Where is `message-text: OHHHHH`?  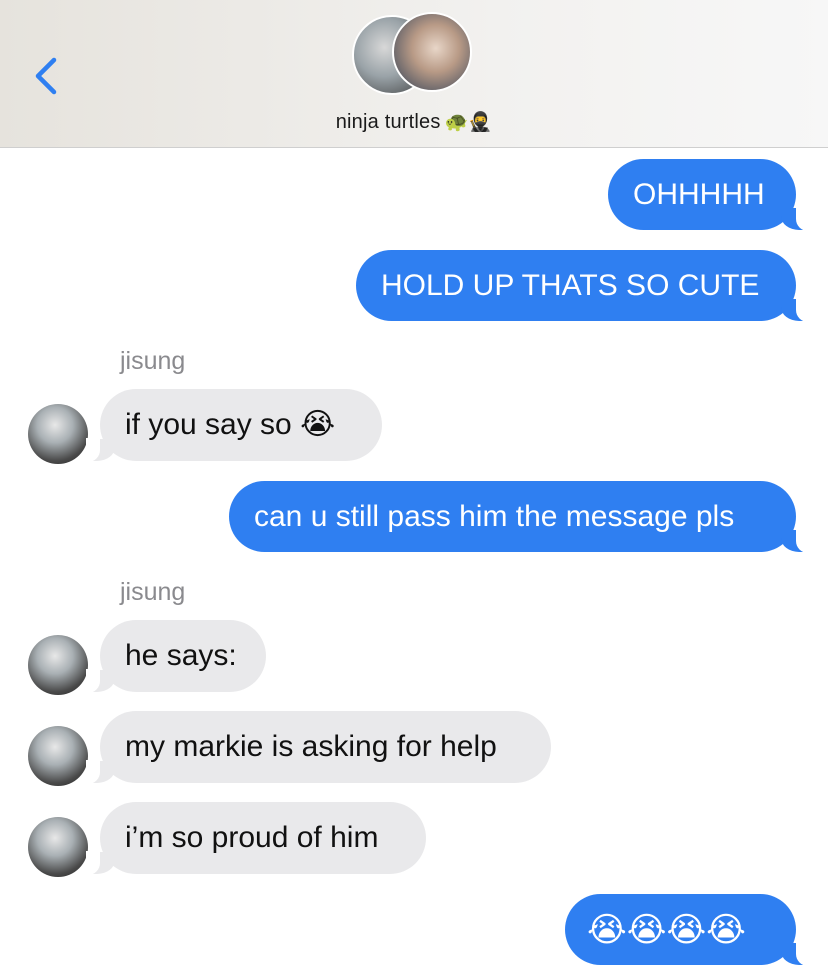
message-text: OHHHHH is located at coordinates (699, 194).